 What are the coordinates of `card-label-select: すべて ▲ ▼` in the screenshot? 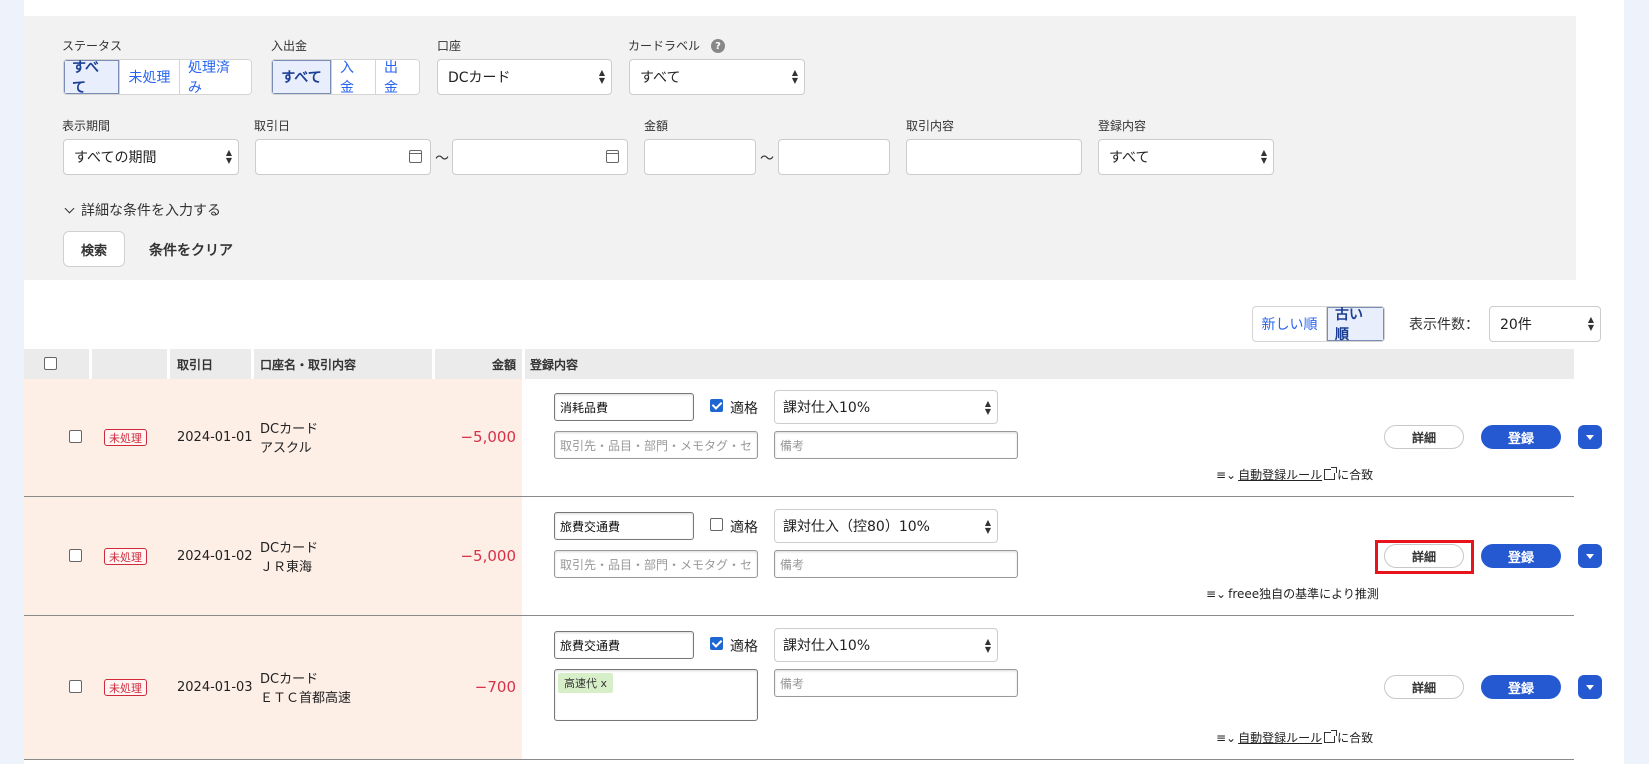 It's located at (717, 77).